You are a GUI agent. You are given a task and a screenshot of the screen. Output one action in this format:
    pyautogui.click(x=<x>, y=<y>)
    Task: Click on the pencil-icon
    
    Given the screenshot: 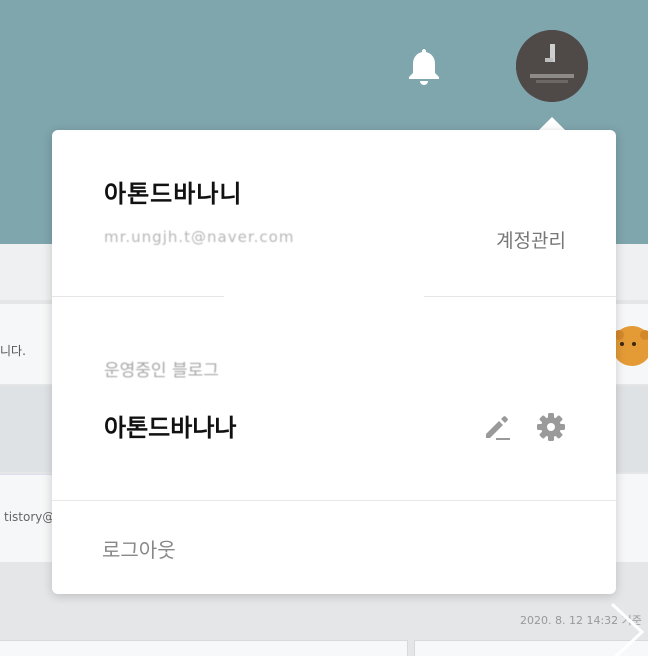 What is the action you would take?
    pyautogui.click(x=497, y=427)
    